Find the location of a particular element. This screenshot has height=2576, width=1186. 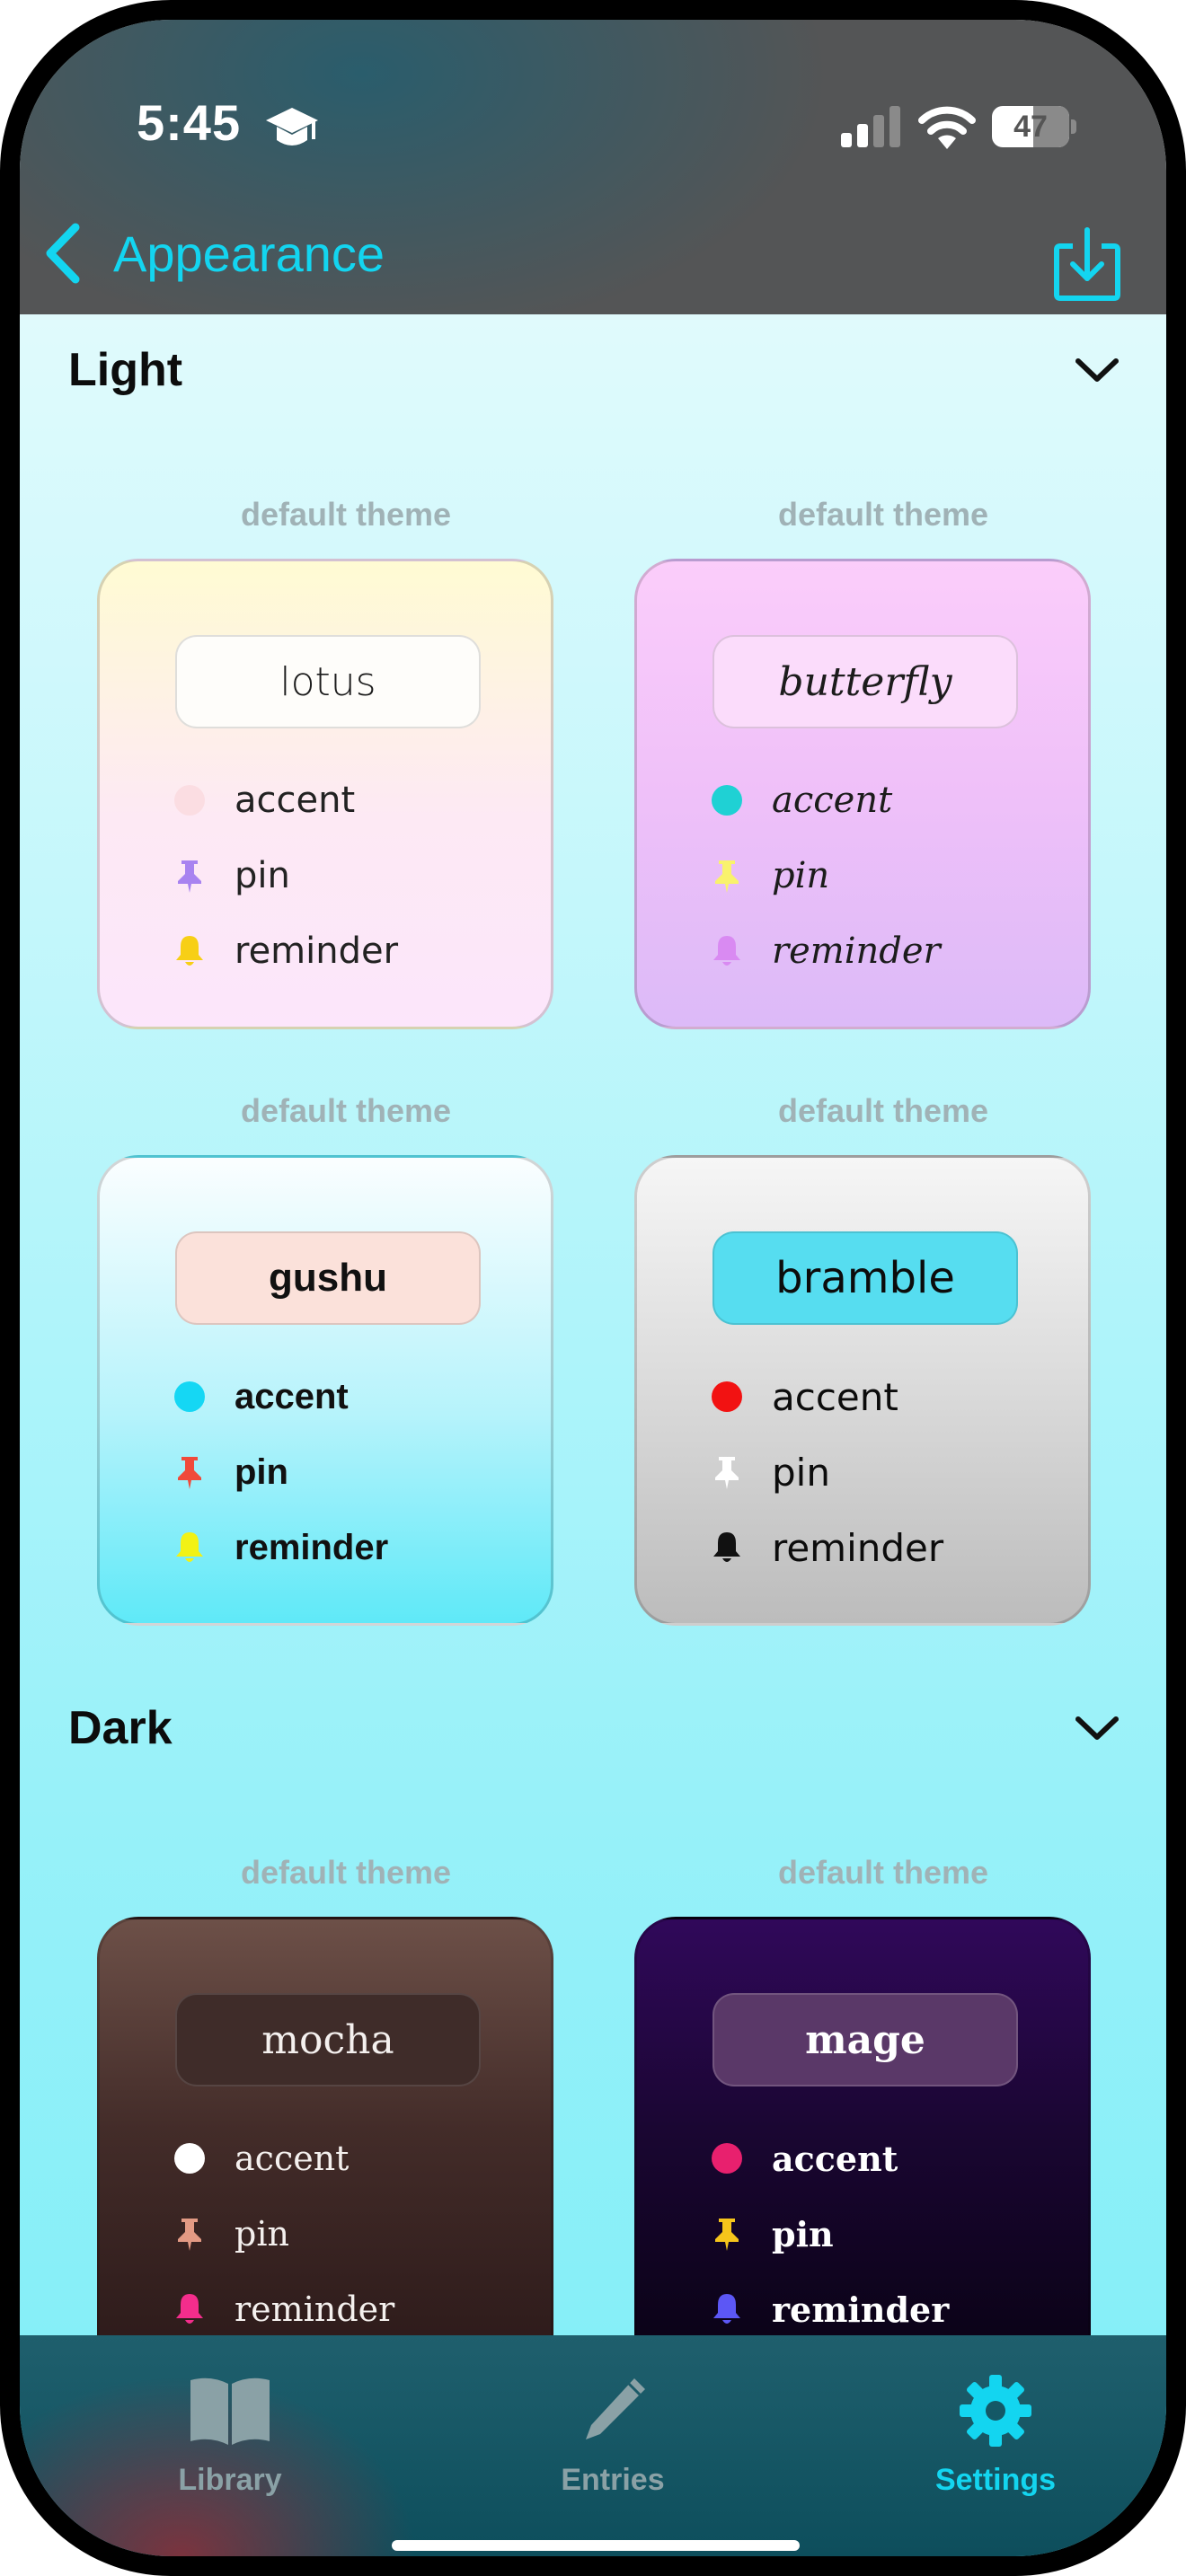

battery-icon: 47 is located at coordinates (1034, 127).